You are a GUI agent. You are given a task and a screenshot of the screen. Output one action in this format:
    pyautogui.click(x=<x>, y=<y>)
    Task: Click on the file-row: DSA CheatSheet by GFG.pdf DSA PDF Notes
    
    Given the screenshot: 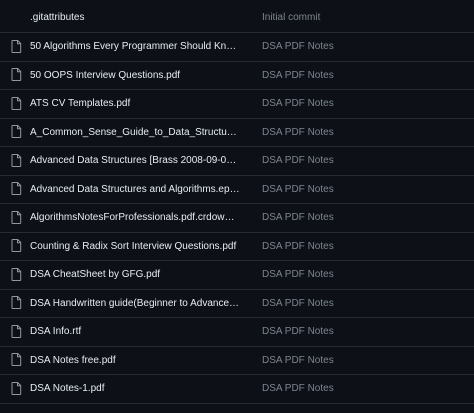 What is the action you would take?
    pyautogui.click(x=237, y=275)
    